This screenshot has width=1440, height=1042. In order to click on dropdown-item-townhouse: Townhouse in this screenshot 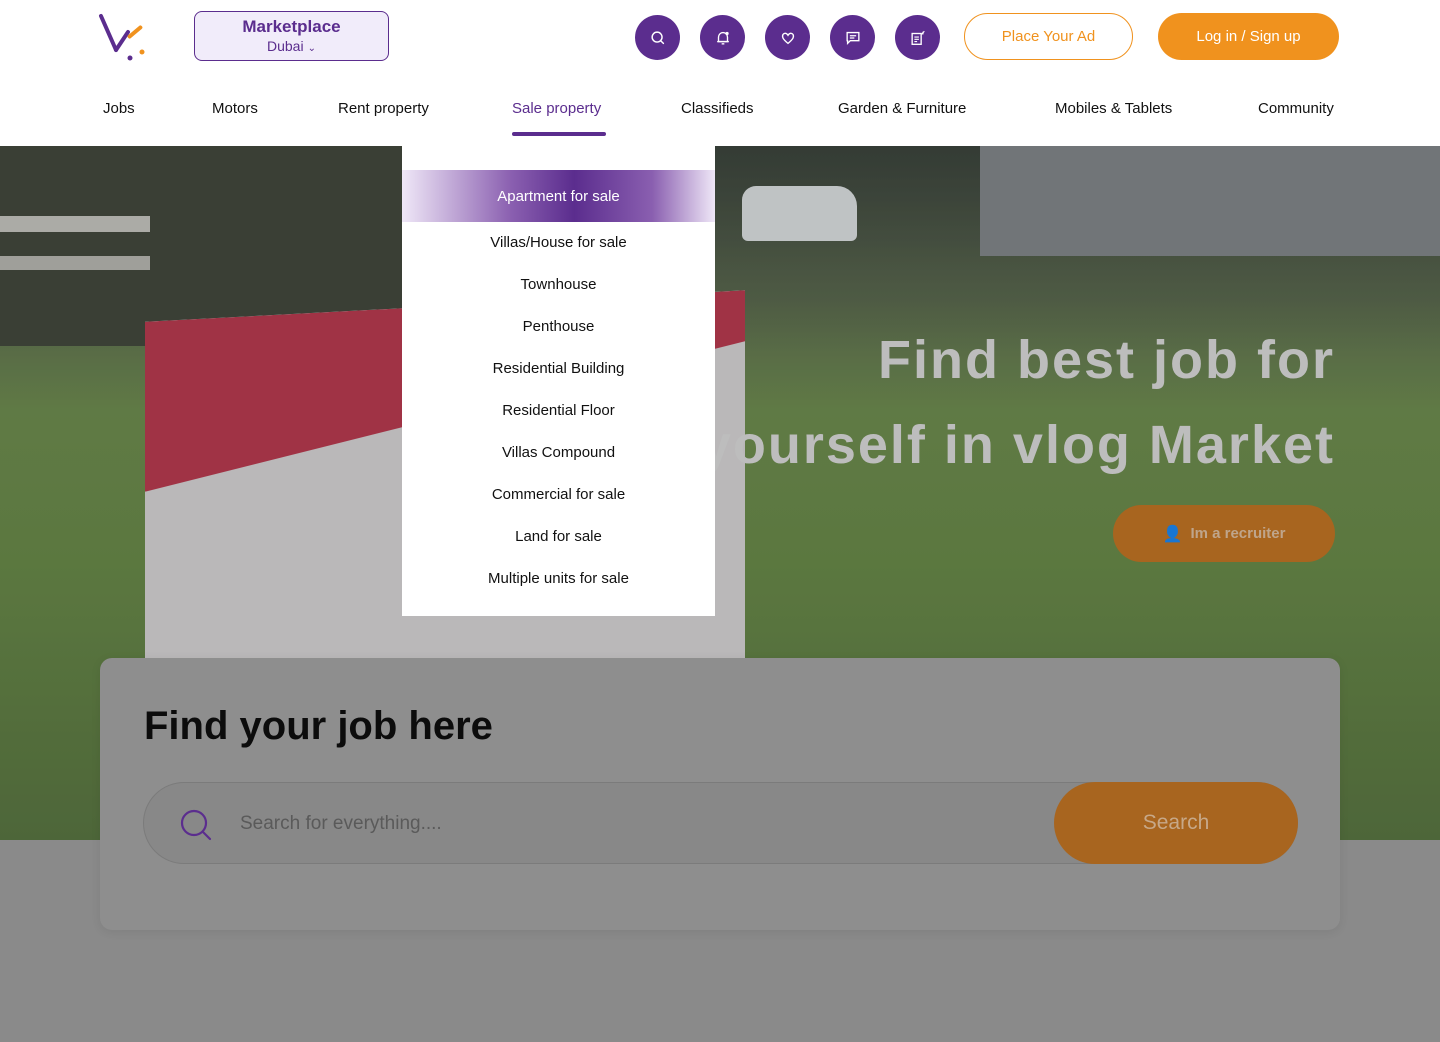, I will do `click(558, 284)`.